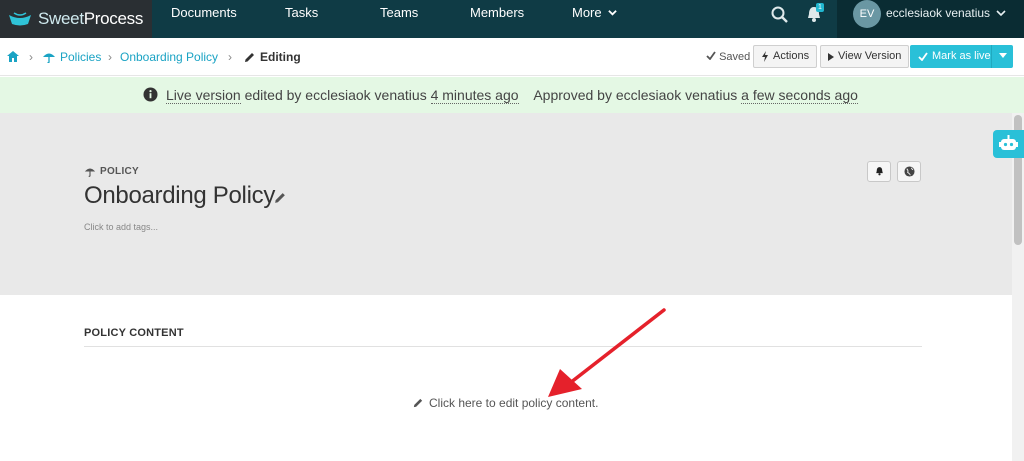  Describe the element at coordinates (961, 56) in the screenshot. I see `mark-as-live-label: Mark as live` at that location.